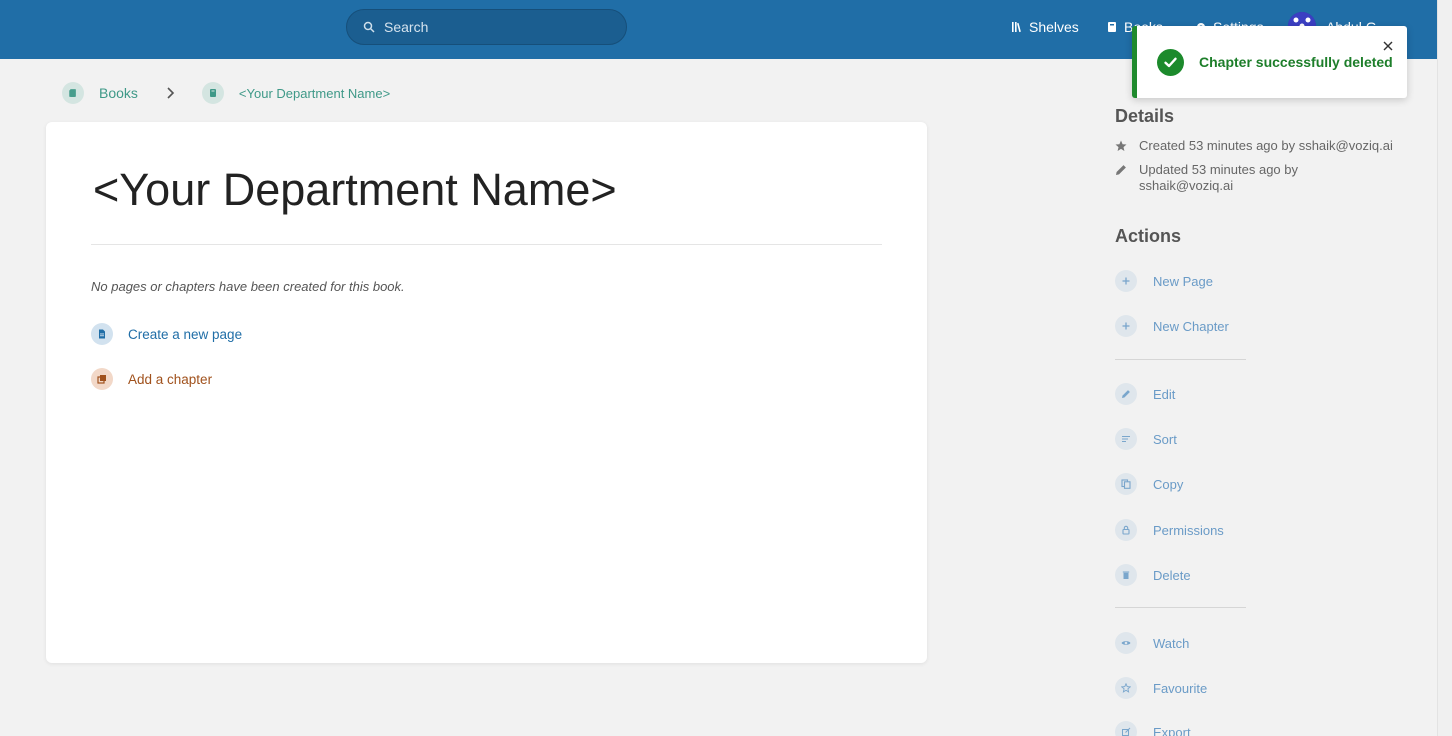 The image size is (1452, 736). Describe the element at coordinates (1145, 394) in the screenshot. I see `edit-action: Edit` at that location.